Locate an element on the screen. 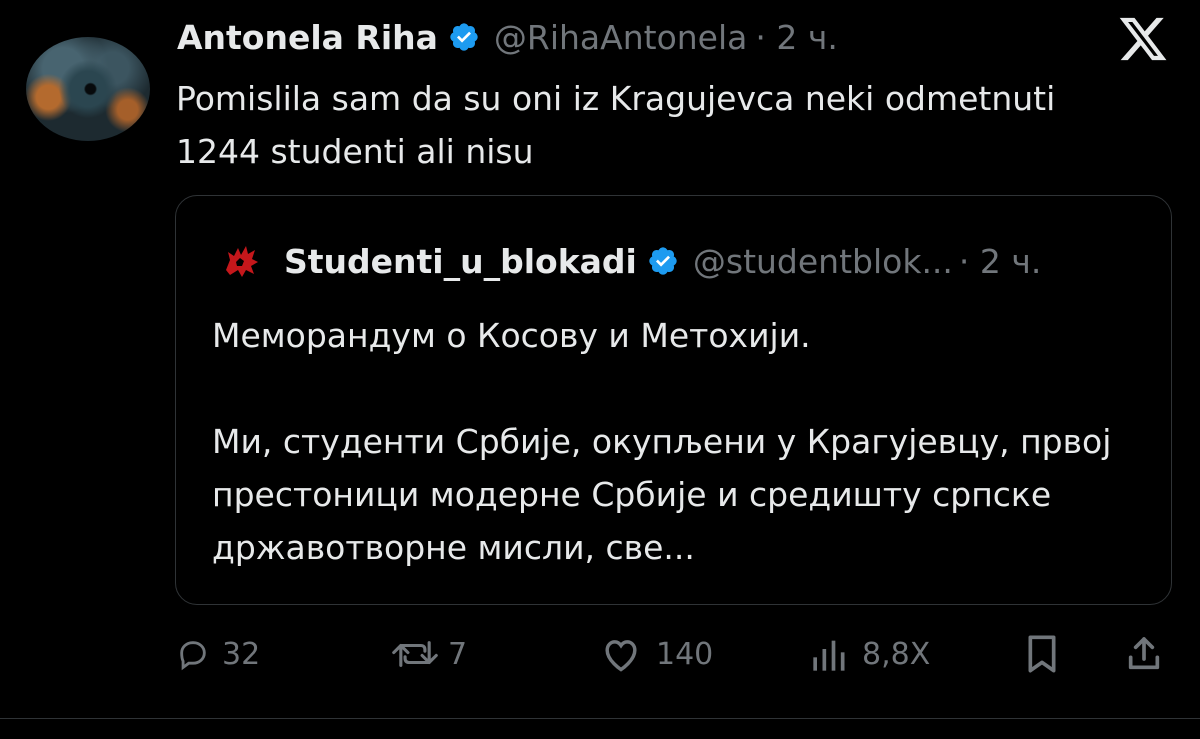  action-bar: 32 7 140 8,8Х is located at coordinates (676, 654).